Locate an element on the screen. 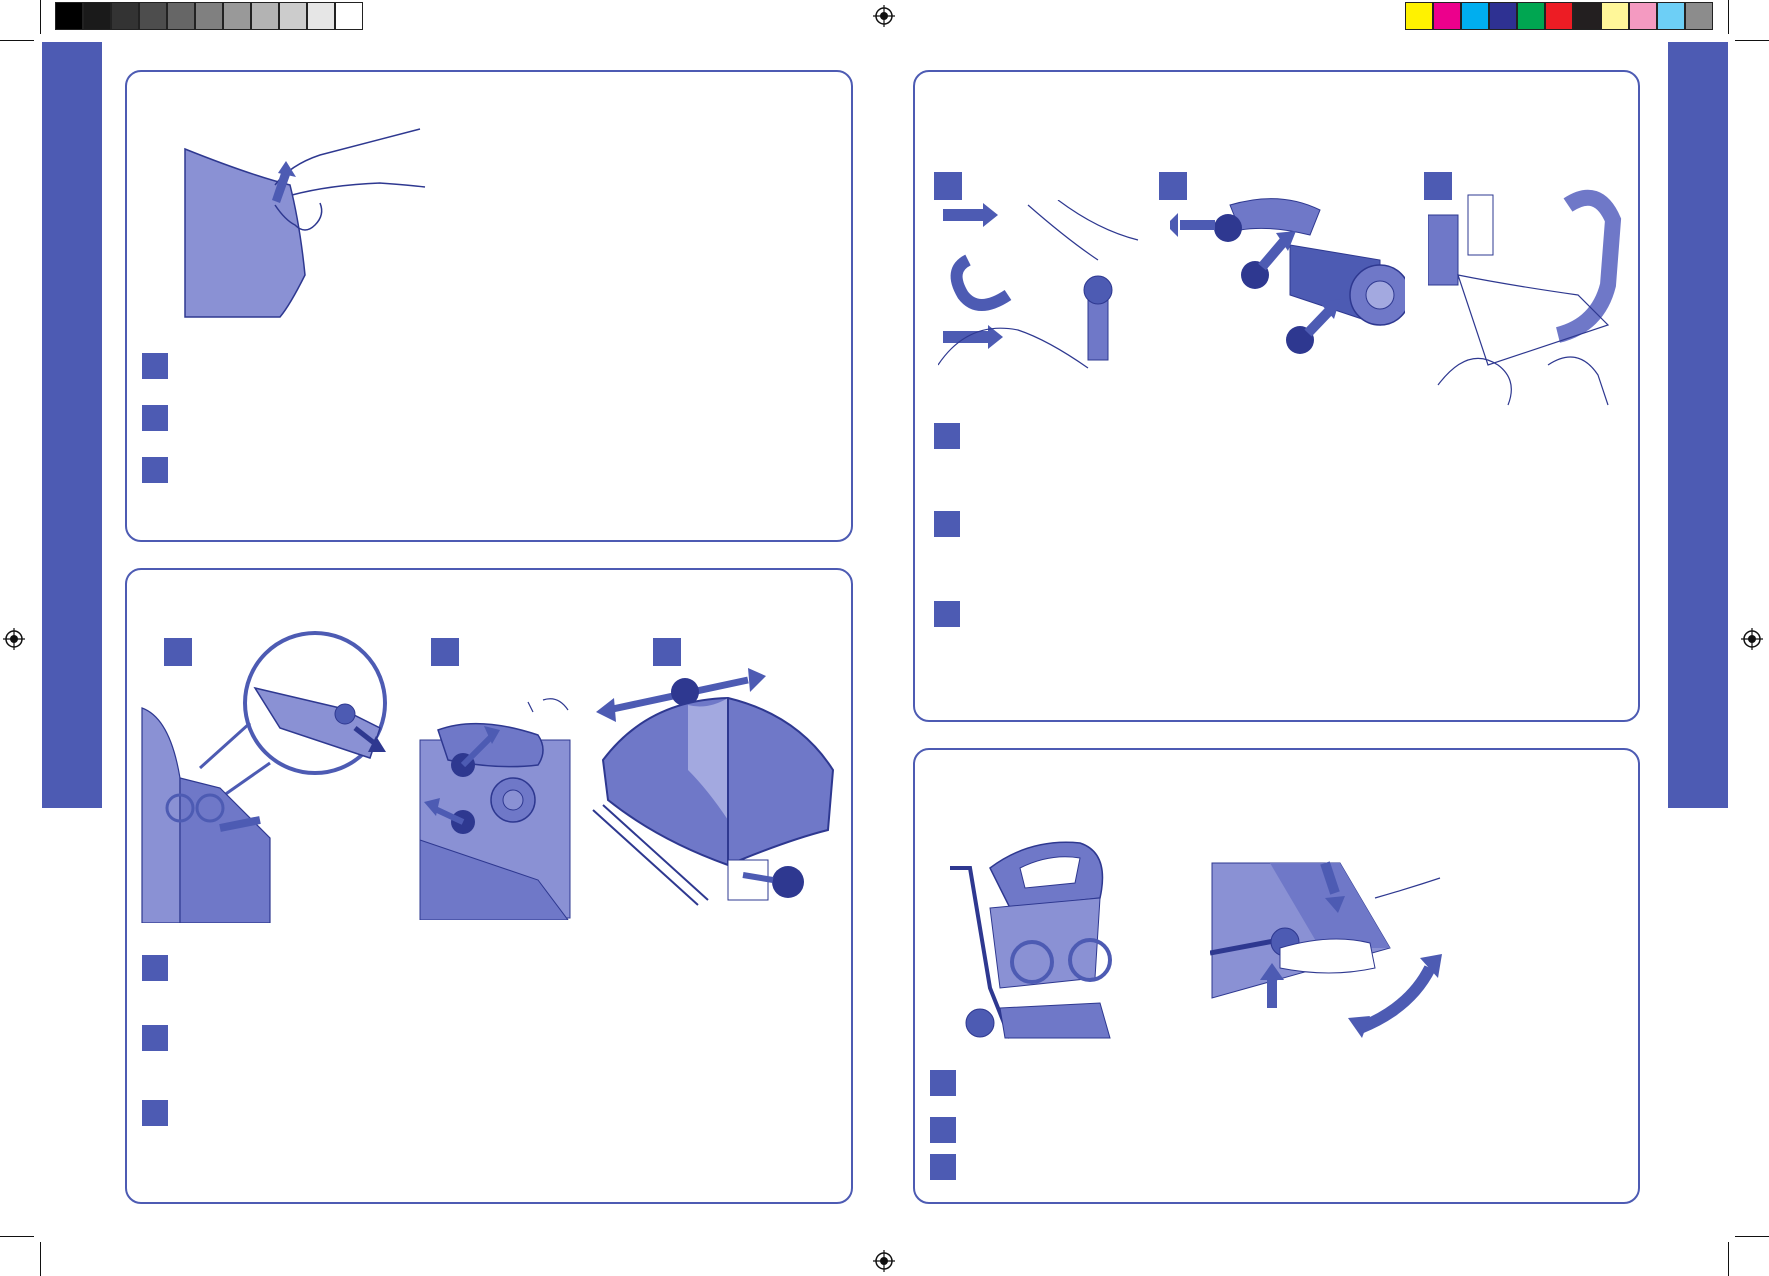 The height and width of the screenshot is (1276, 1769). illustration-canopy-slide is located at coordinates (713, 791).